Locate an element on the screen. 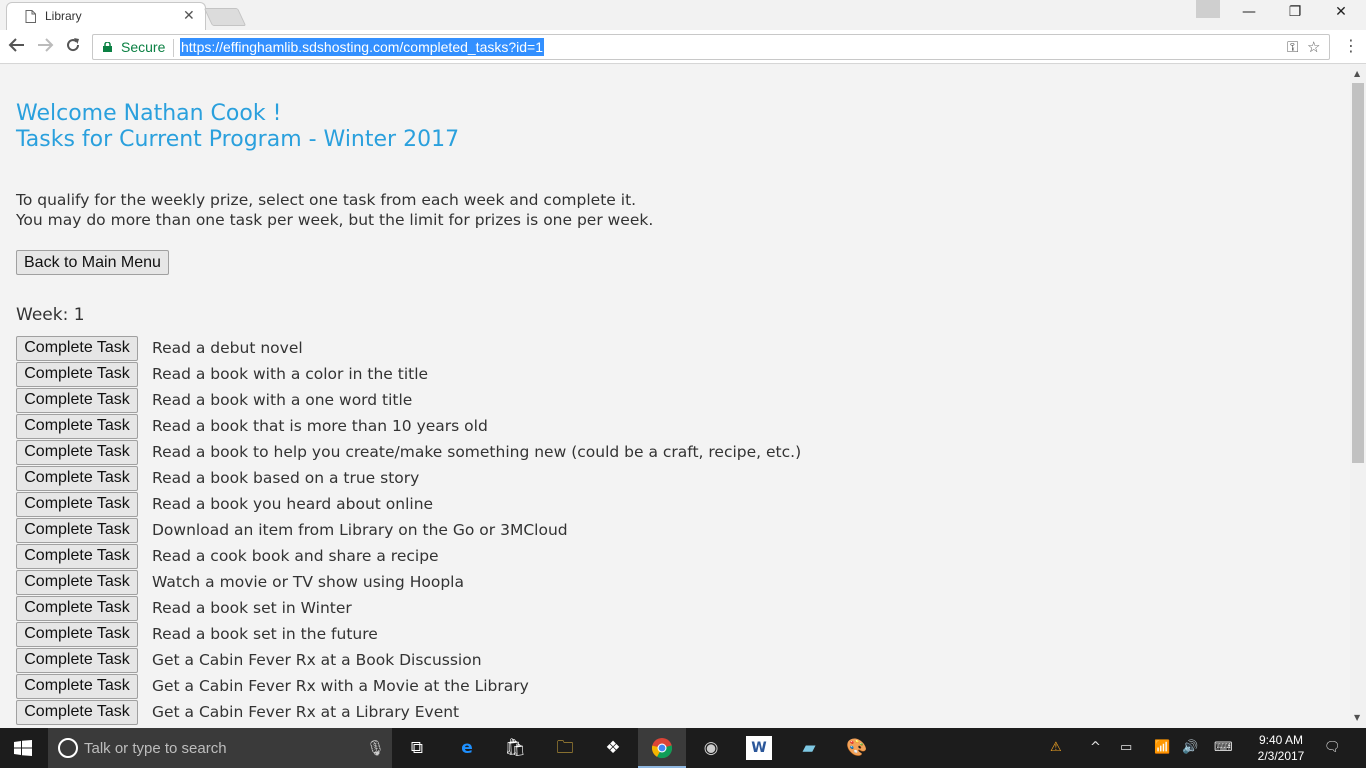 Image resolution: width=1366 pixels, height=768 pixels. scroll-up-icon: ▲ is located at coordinates (1357, 73).